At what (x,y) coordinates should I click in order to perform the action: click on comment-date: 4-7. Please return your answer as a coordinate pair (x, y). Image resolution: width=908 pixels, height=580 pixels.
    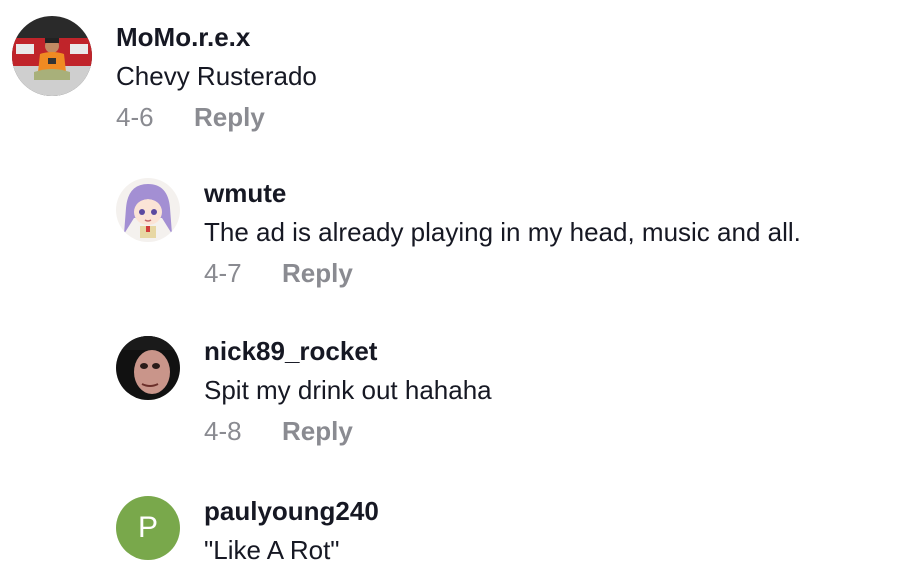
    Looking at the image, I should click on (223, 273).